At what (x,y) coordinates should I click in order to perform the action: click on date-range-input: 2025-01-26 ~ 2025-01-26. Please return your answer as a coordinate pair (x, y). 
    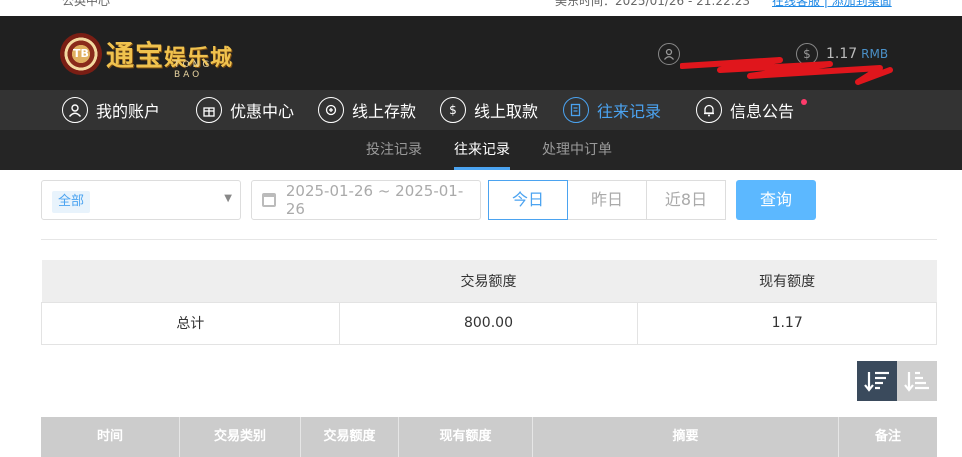
    Looking at the image, I should click on (366, 200).